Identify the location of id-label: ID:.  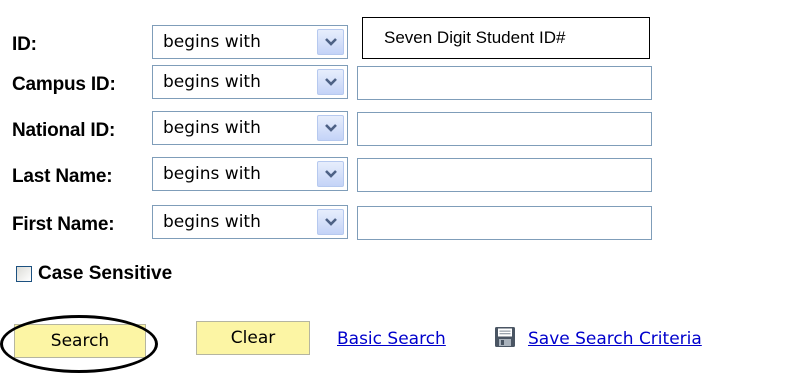
(24, 44).